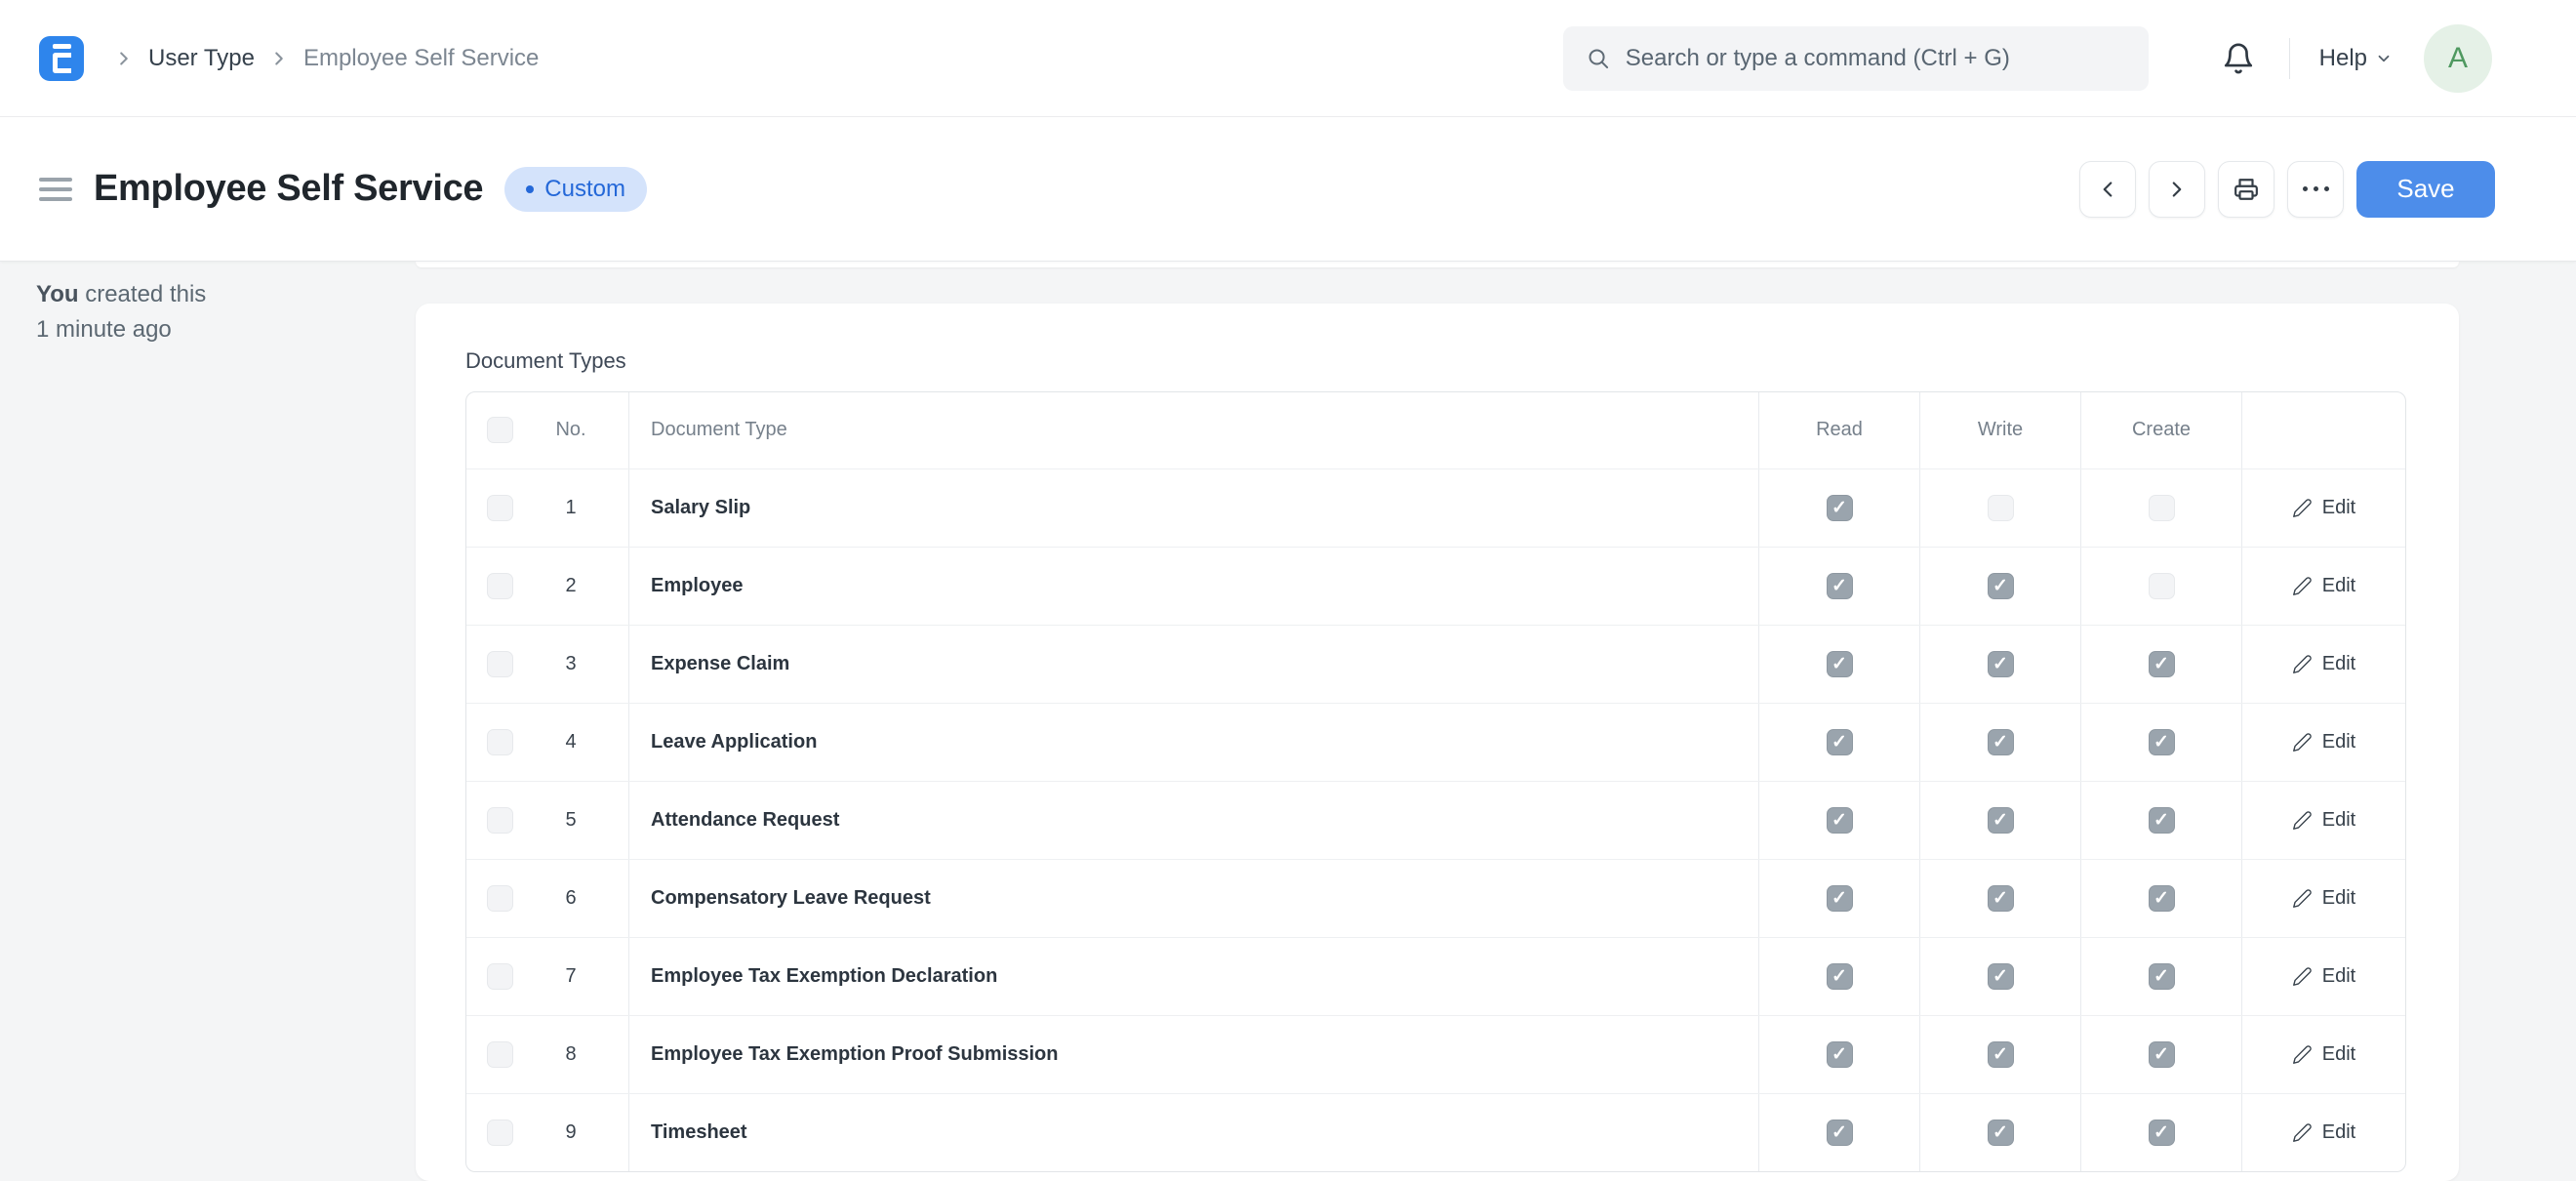 The width and height of the screenshot is (2576, 1181). I want to click on column-create: Create, so click(2161, 430).